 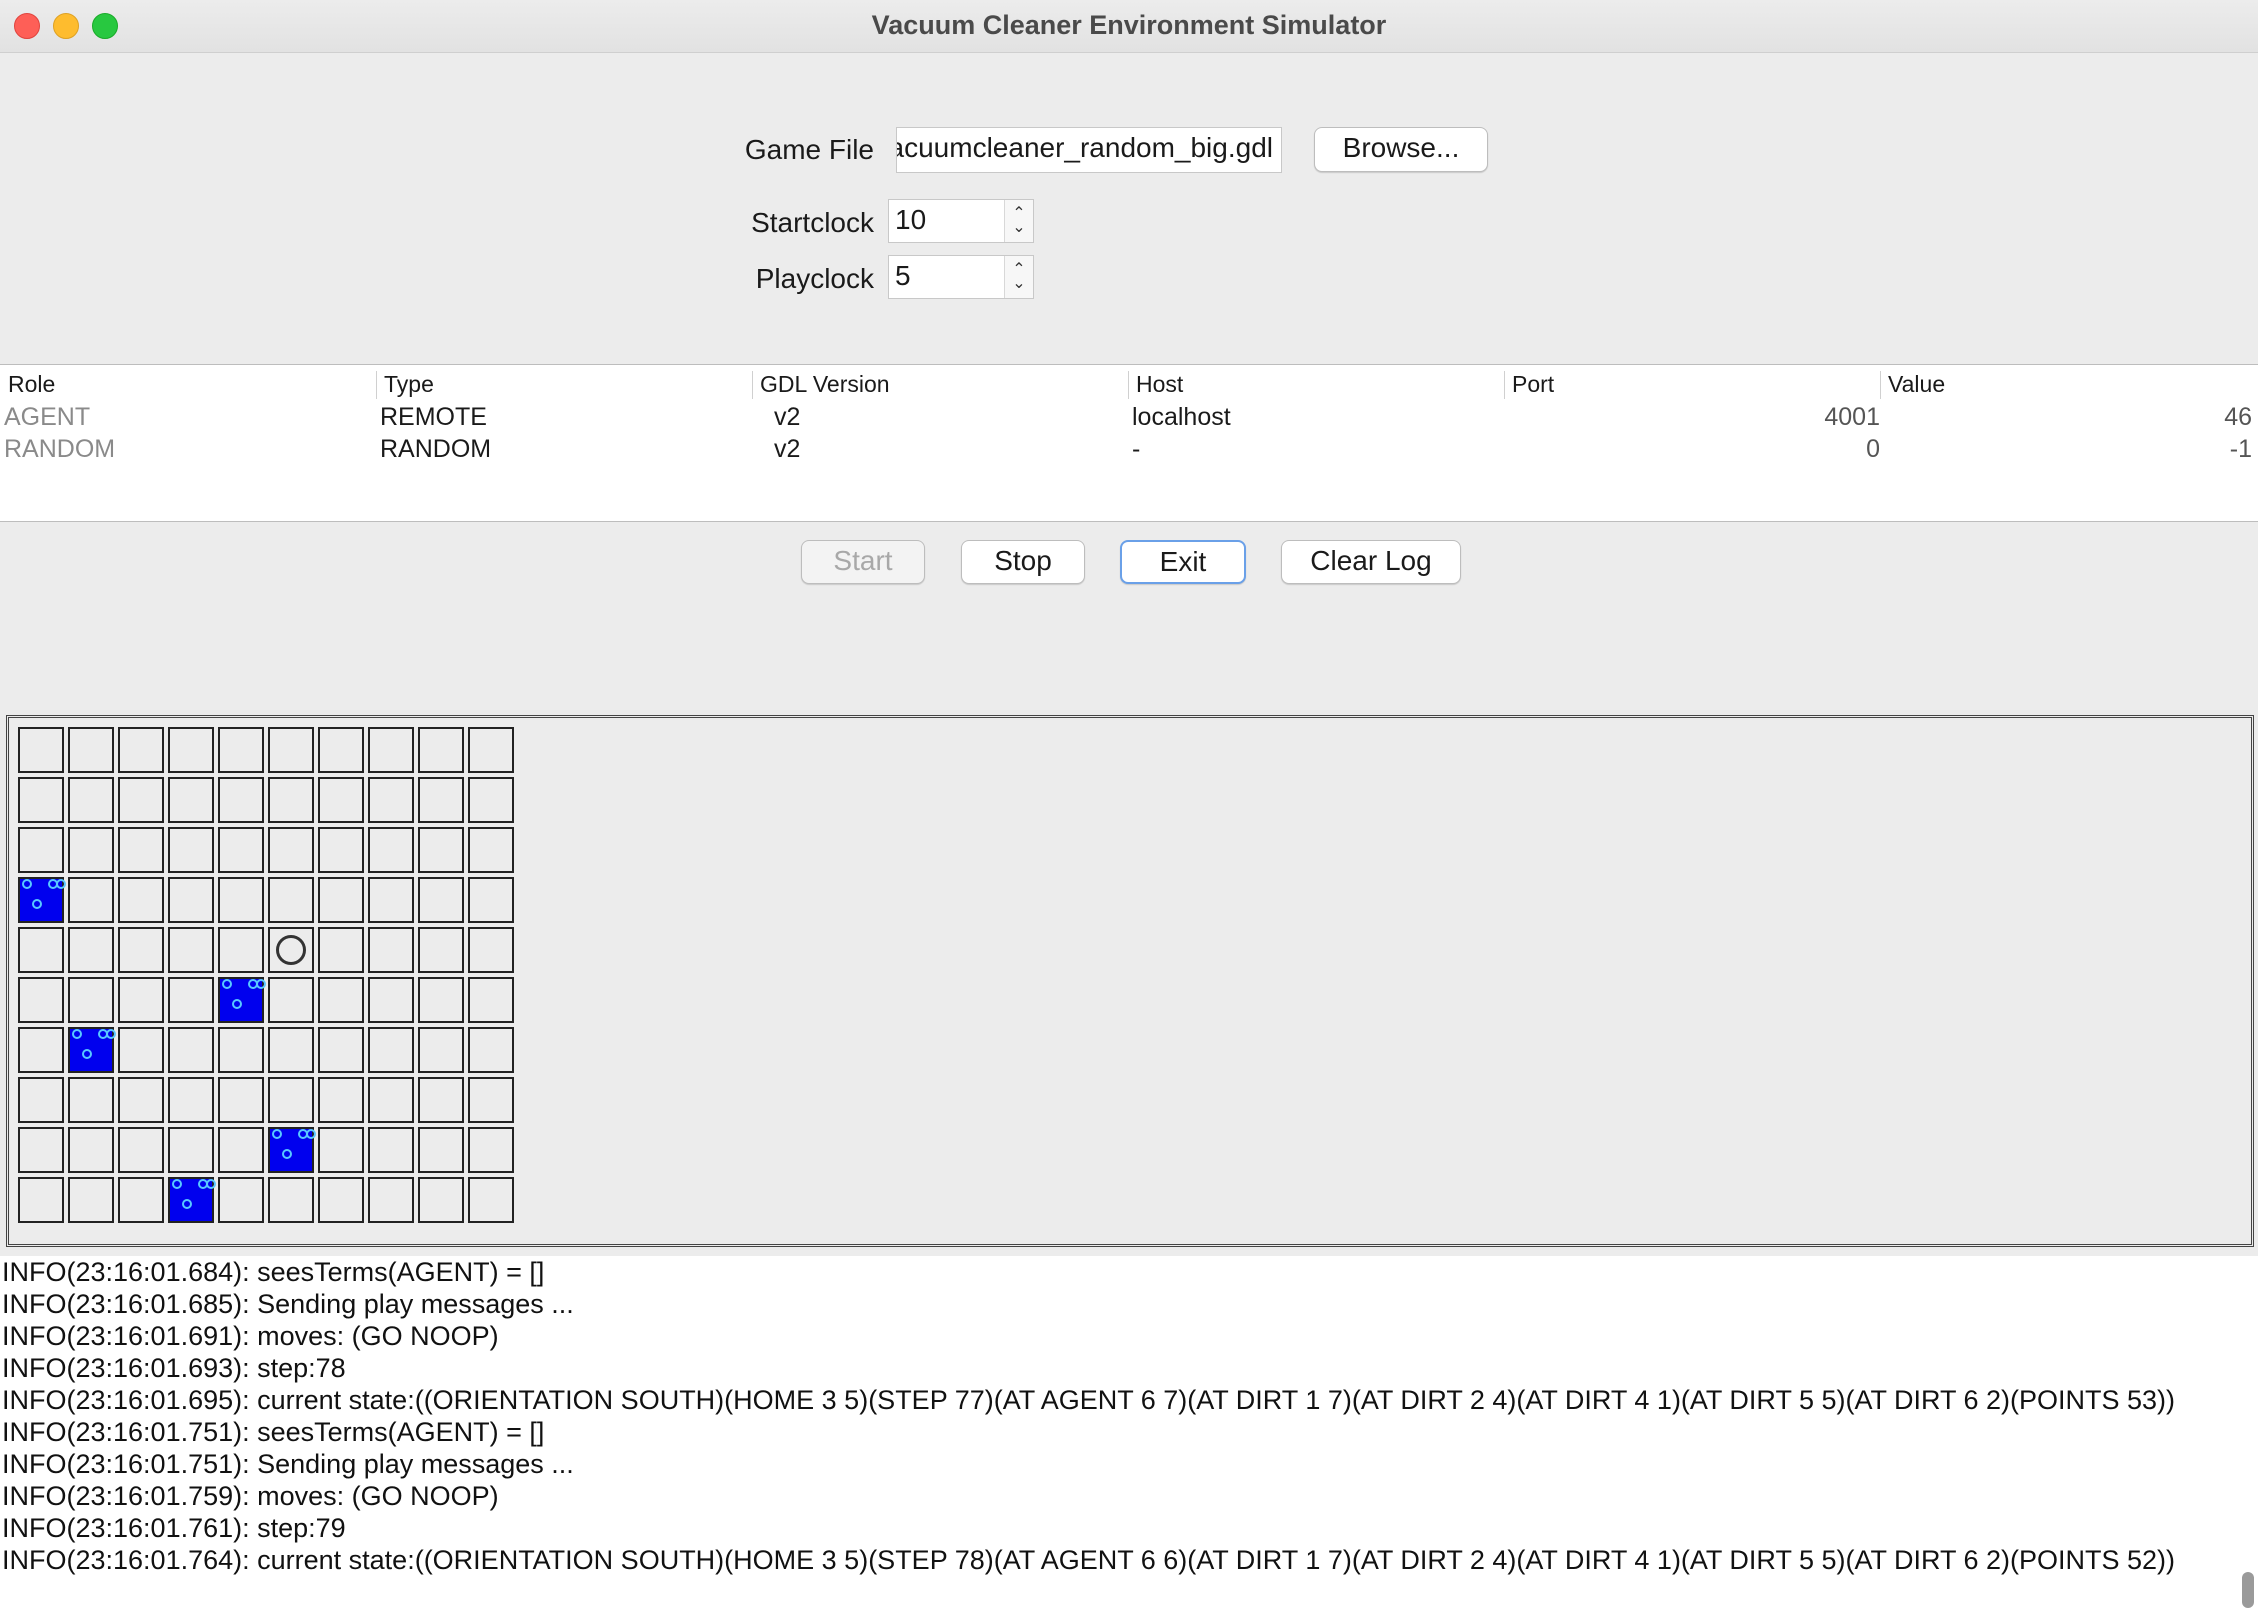 I want to click on vacuum-agent-icon, so click(x=291, y=950).